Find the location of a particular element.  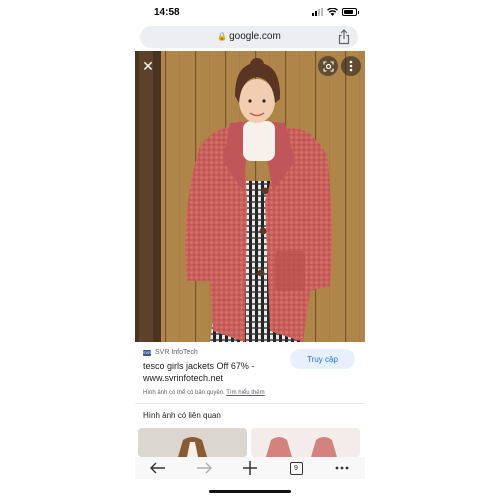

status-icons is located at coordinates (335, 12).